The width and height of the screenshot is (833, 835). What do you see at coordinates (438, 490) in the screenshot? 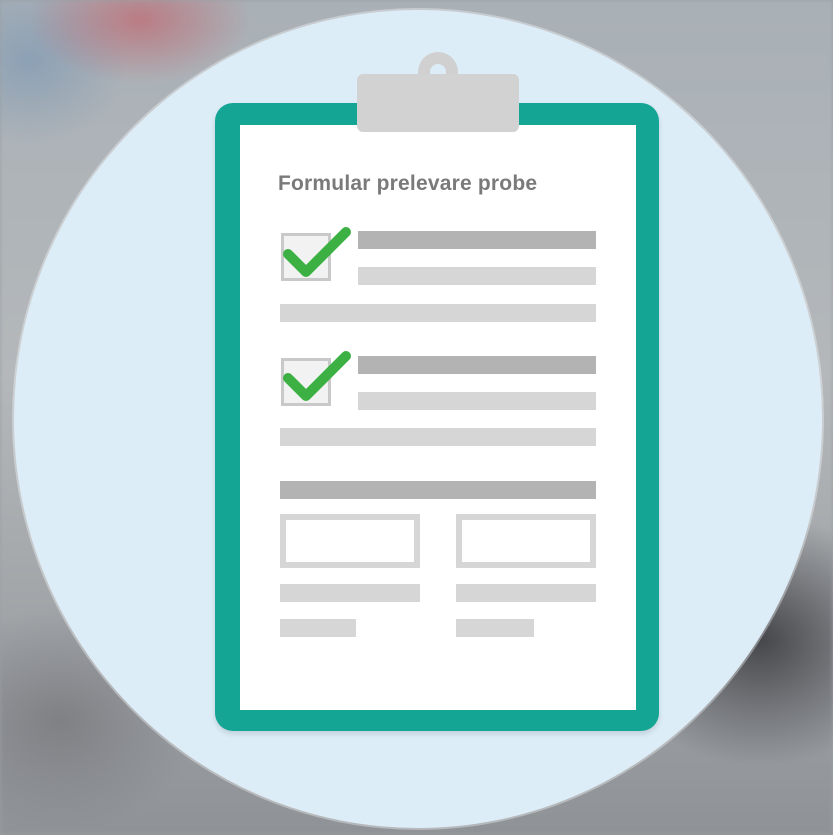
I see `section-divider` at bounding box center [438, 490].